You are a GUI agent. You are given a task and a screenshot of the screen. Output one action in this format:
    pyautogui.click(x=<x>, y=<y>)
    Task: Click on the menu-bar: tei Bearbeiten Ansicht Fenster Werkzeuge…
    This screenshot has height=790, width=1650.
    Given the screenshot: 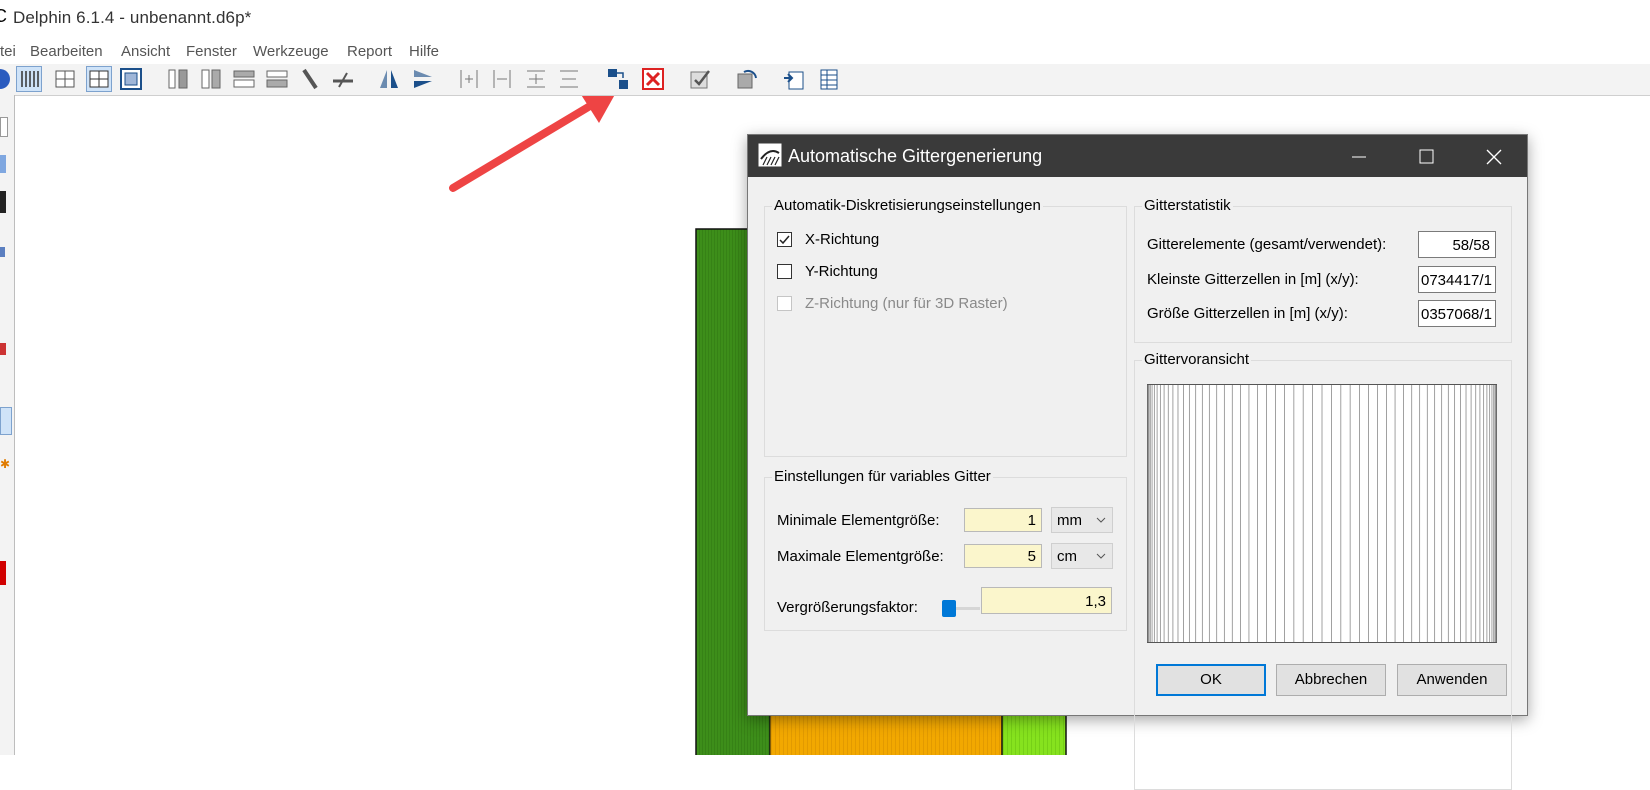 What is the action you would take?
    pyautogui.click(x=825, y=52)
    